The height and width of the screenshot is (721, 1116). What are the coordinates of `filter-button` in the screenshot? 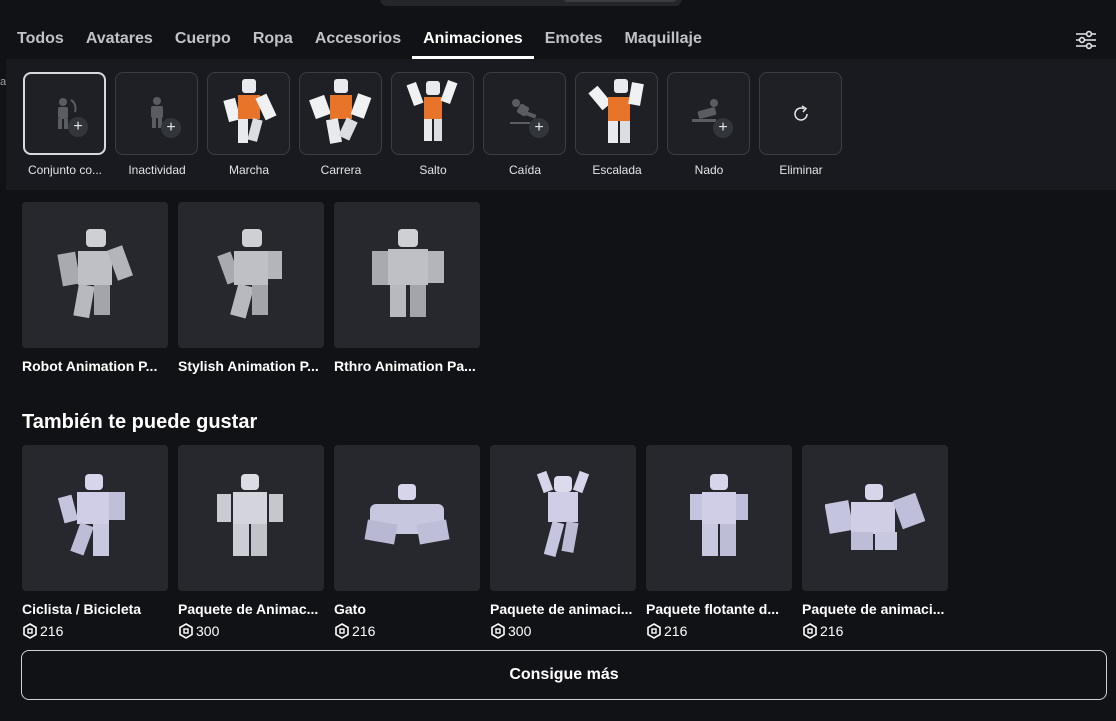 It's located at (1086, 40).